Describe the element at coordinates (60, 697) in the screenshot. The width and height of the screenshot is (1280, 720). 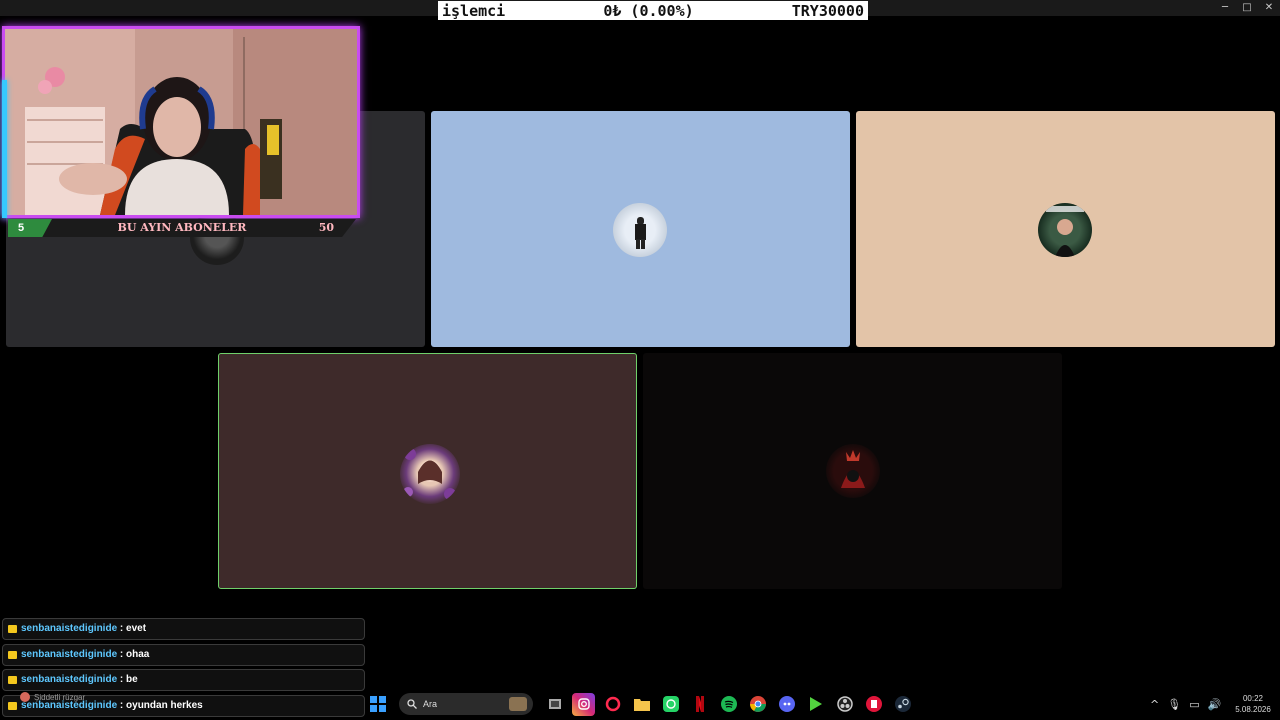
I see `weather-label: Şiddetli rüzgar` at that location.